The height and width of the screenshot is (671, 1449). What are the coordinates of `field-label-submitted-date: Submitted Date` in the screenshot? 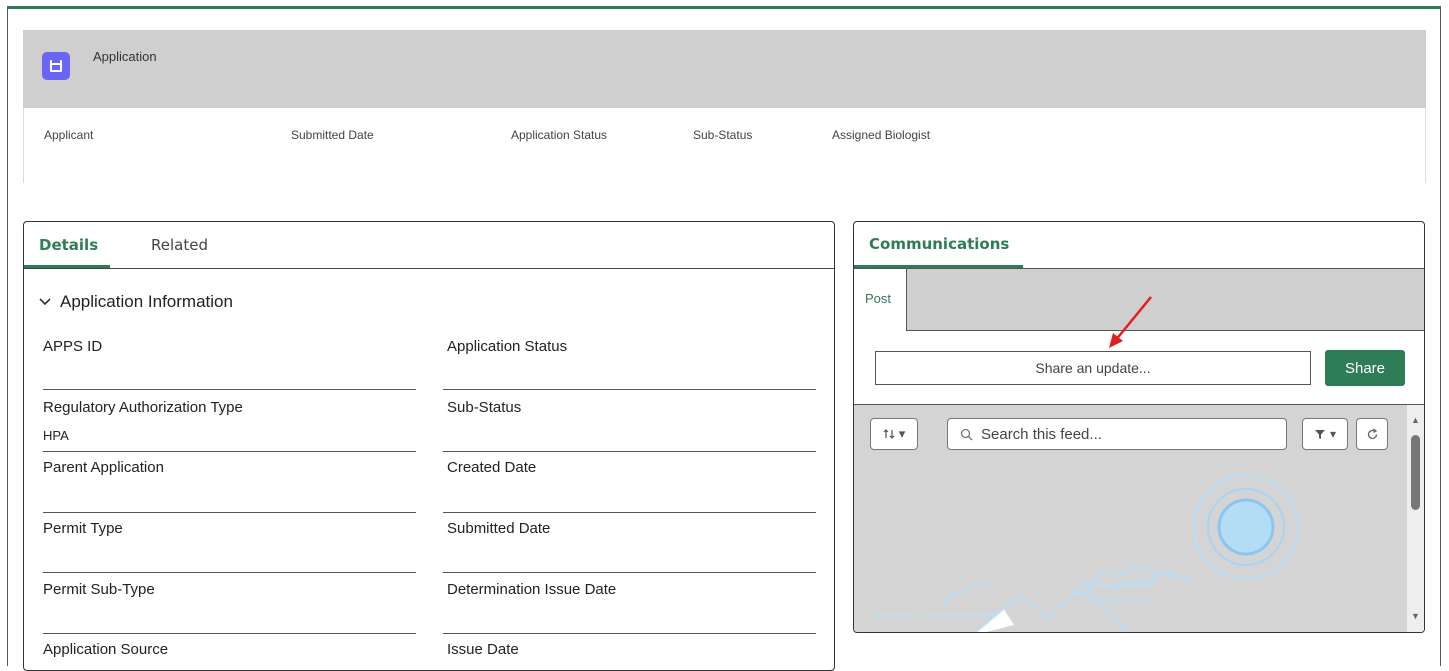 It's located at (499, 528).